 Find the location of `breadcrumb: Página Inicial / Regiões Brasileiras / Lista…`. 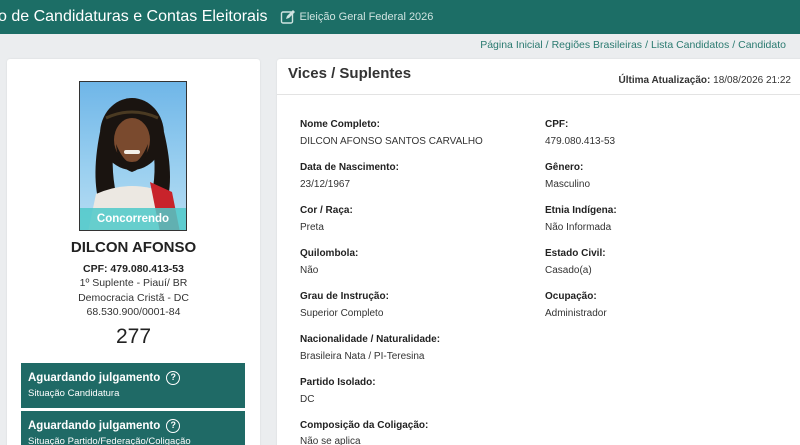

breadcrumb: Página Inicial / Regiões Brasileiras / Lista… is located at coordinates (633, 45).